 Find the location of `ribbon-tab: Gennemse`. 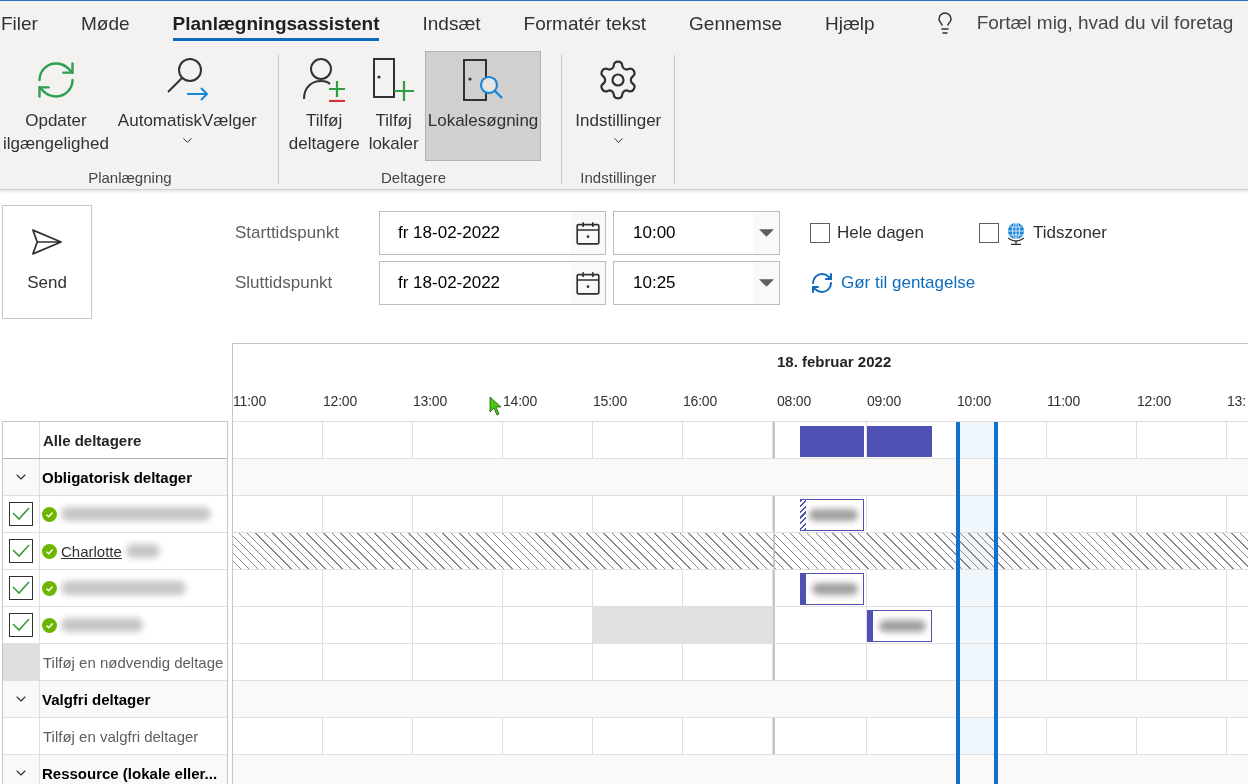

ribbon-tab: Gennemse is located at coordinates (735, 25).